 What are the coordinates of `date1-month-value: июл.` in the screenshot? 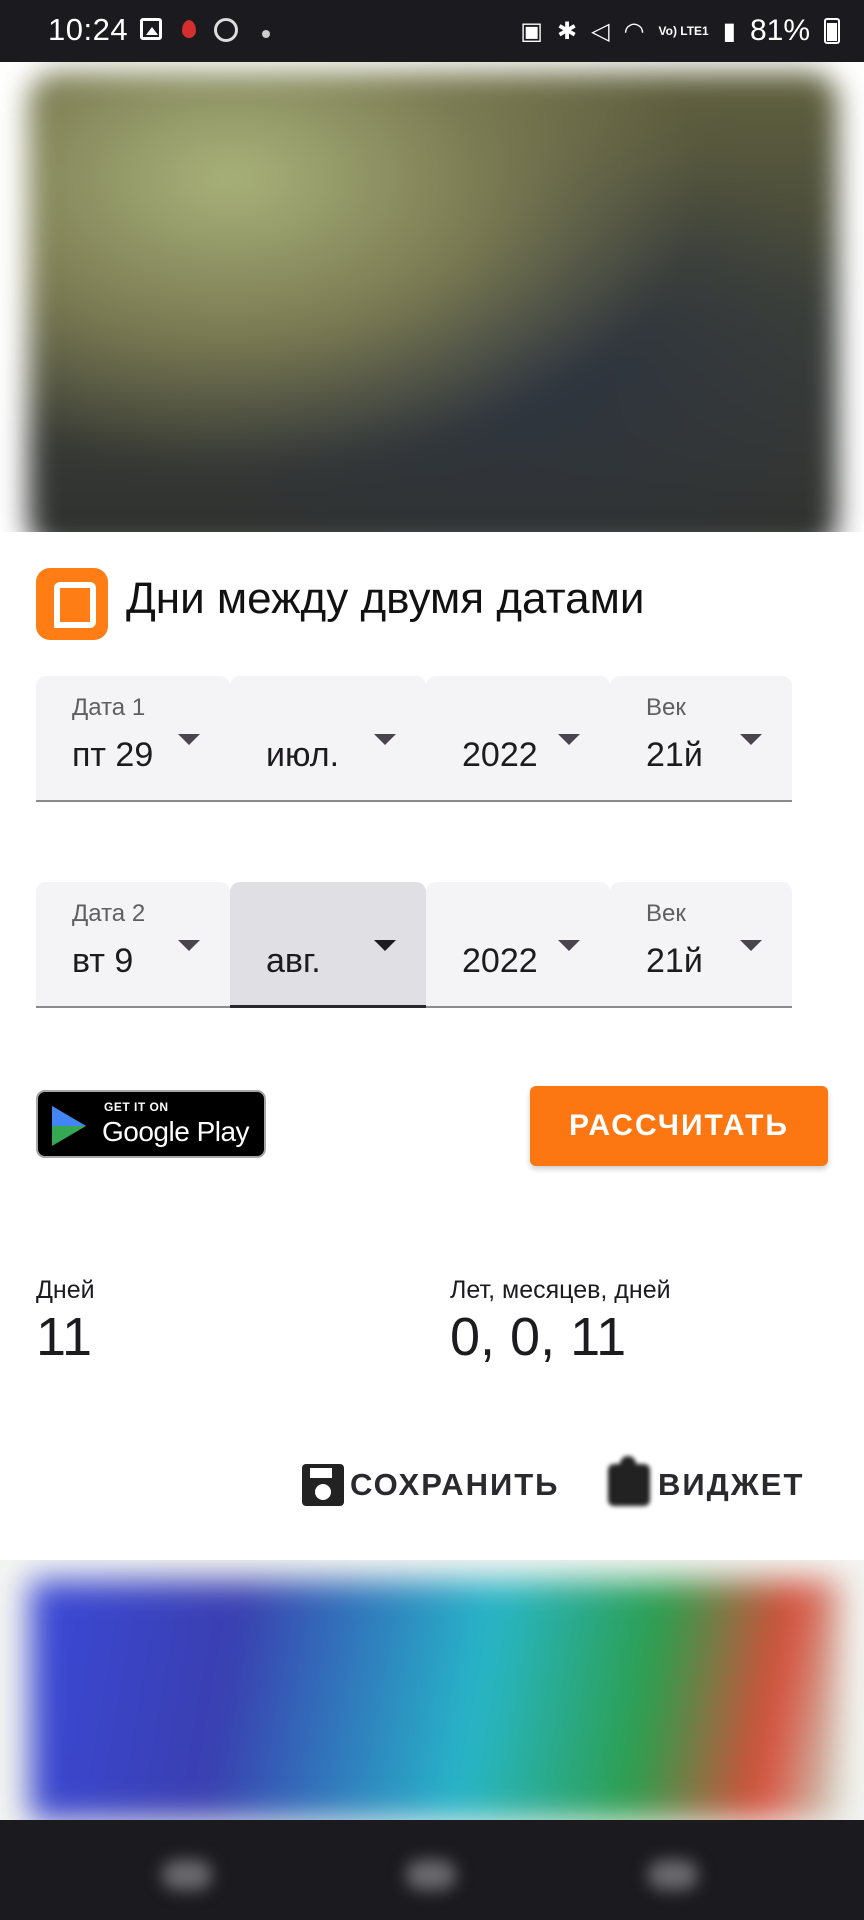 It's located at (303, 755).